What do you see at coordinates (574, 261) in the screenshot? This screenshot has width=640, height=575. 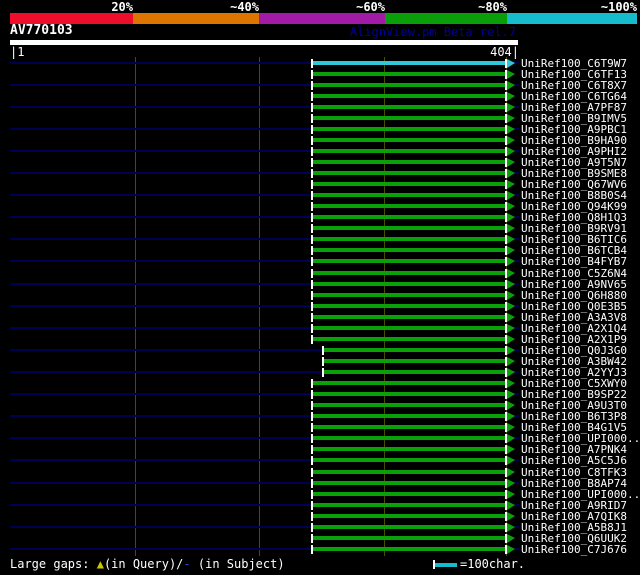 I see `hit-accession-link: UniRef100_B4FYB7` at bounding box center [574, 261].